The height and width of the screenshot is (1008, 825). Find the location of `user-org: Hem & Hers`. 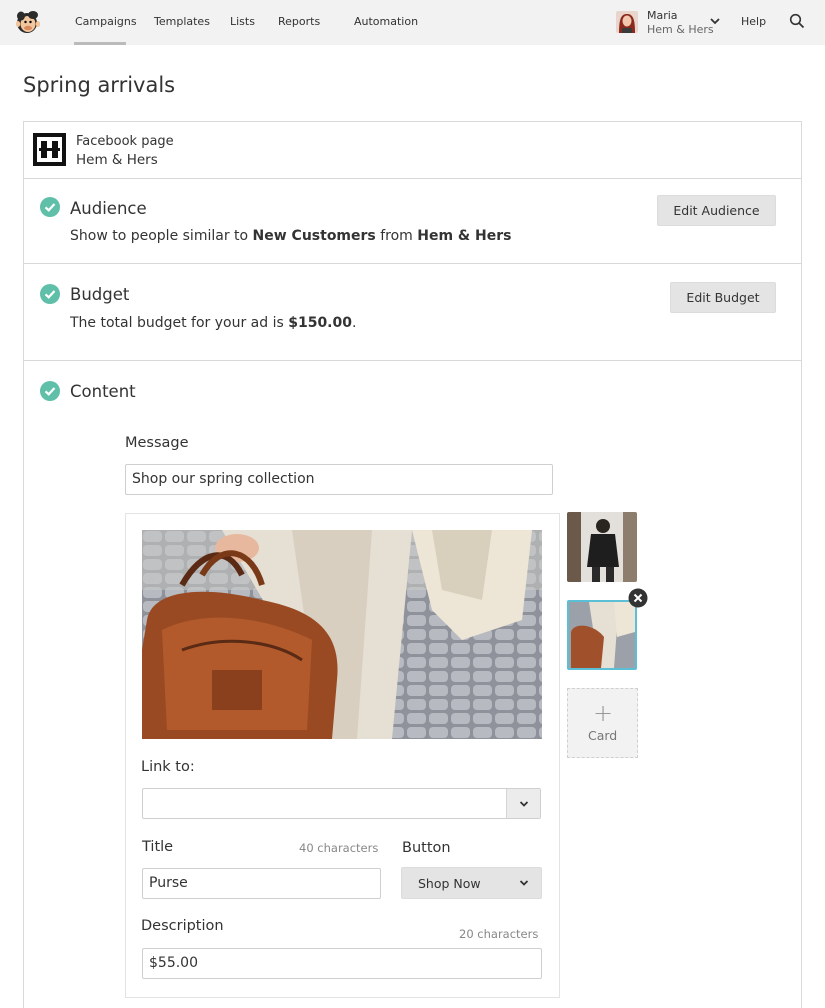

user-org: Hem & Hers is located at coordinates (680, 29).